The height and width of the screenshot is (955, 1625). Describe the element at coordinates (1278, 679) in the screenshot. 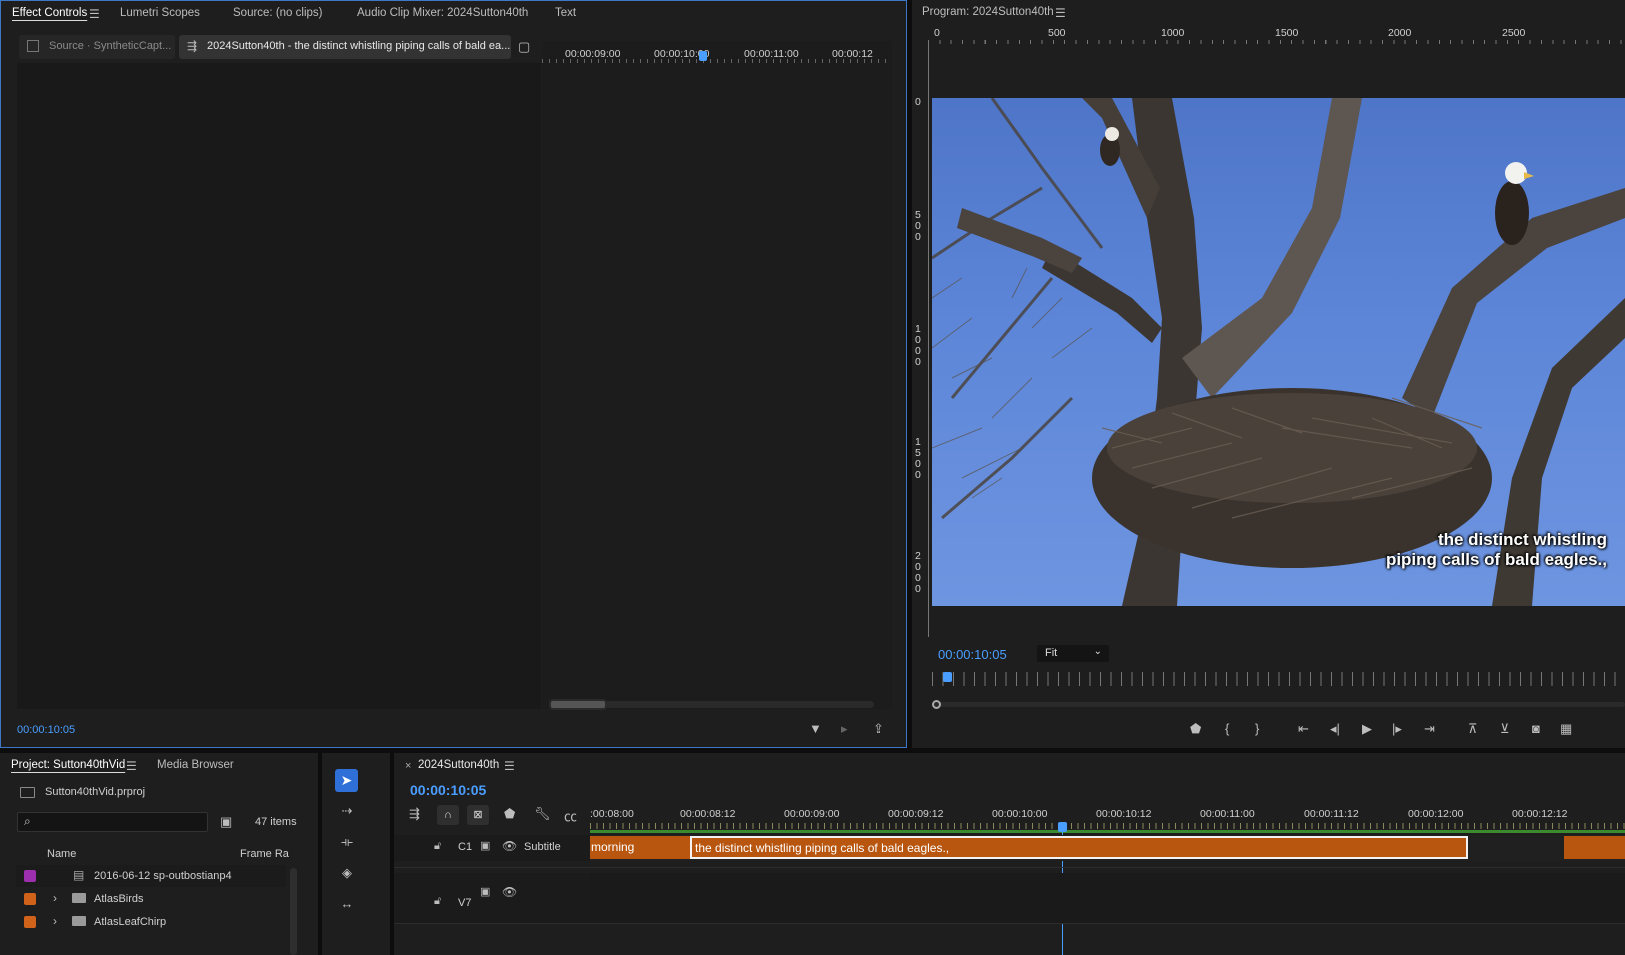

I see `program-scrub-ruler` at that location.